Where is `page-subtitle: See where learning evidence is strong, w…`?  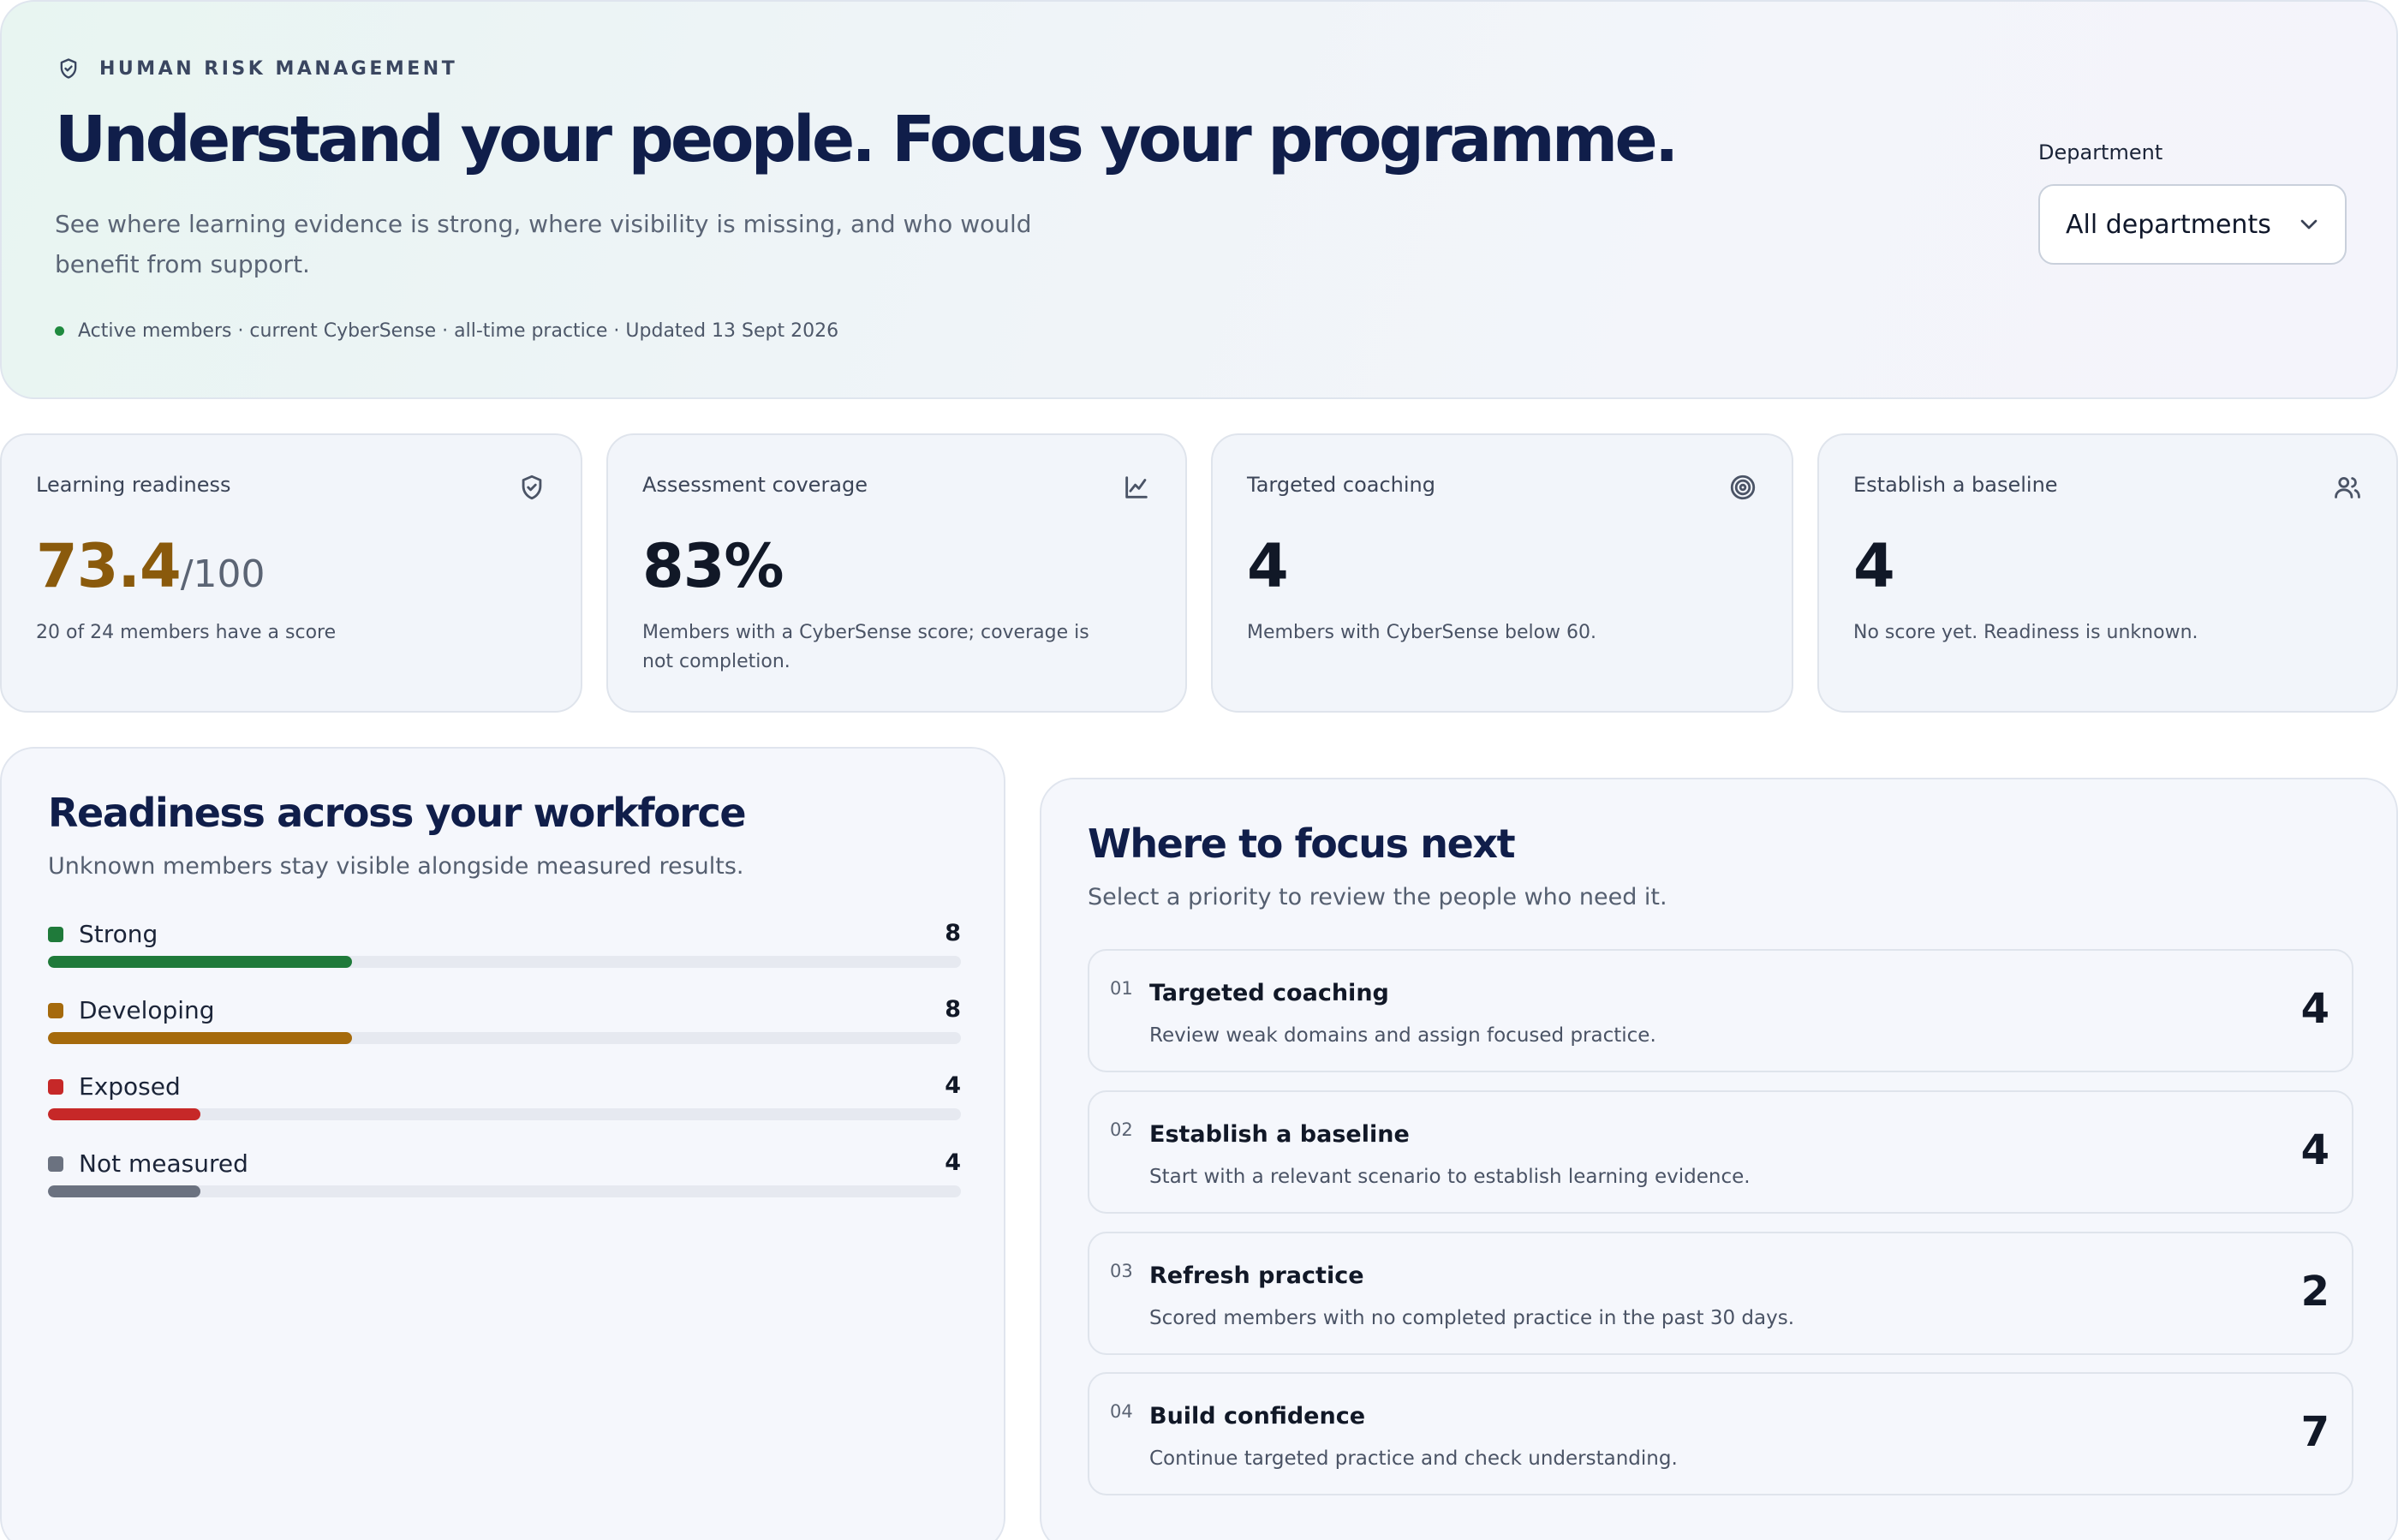
page-subtitle: See where learning evidence is strong, w… is located at coordinates (543, 244).